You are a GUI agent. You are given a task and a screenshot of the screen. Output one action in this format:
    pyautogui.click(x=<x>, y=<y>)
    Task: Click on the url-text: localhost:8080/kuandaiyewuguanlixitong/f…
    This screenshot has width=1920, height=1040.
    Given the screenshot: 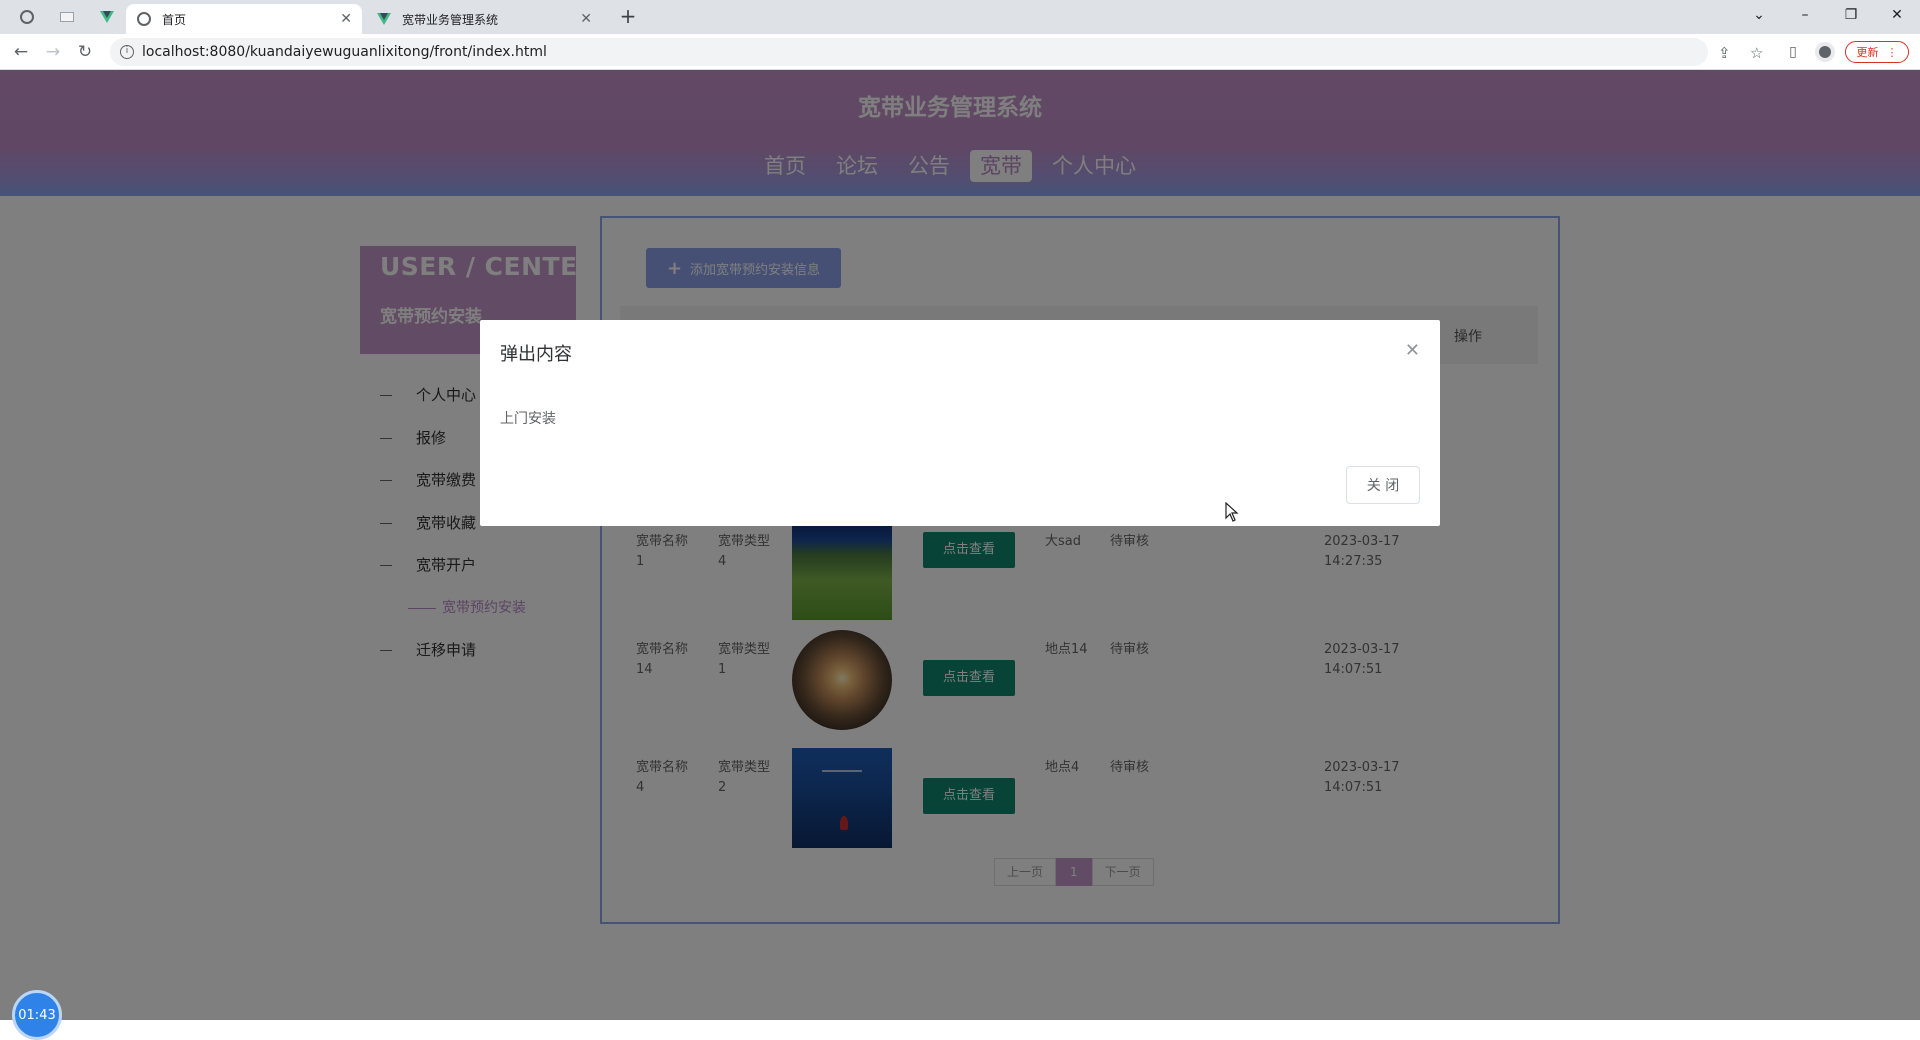 What is the action you would take?
    pyautogui.click(x=344, y=52)
    